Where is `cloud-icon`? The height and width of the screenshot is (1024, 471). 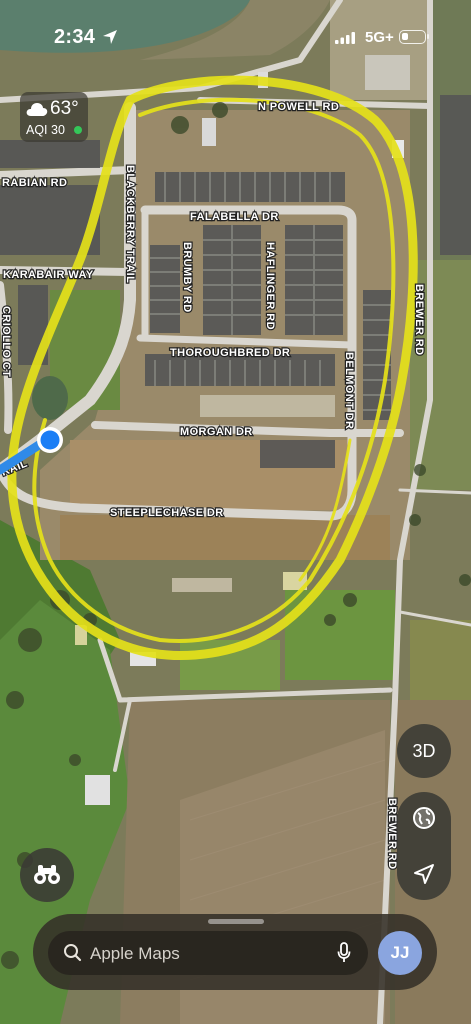 cloud-icon is located at coordinates (37, 109).